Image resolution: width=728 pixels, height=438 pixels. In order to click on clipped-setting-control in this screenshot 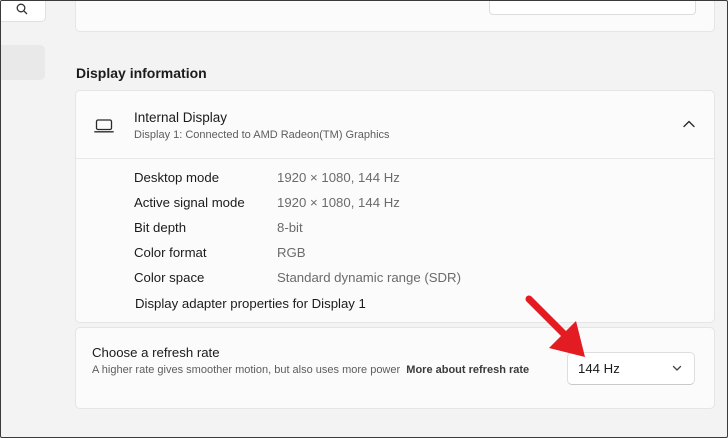, I will do `click(592, 8)`.